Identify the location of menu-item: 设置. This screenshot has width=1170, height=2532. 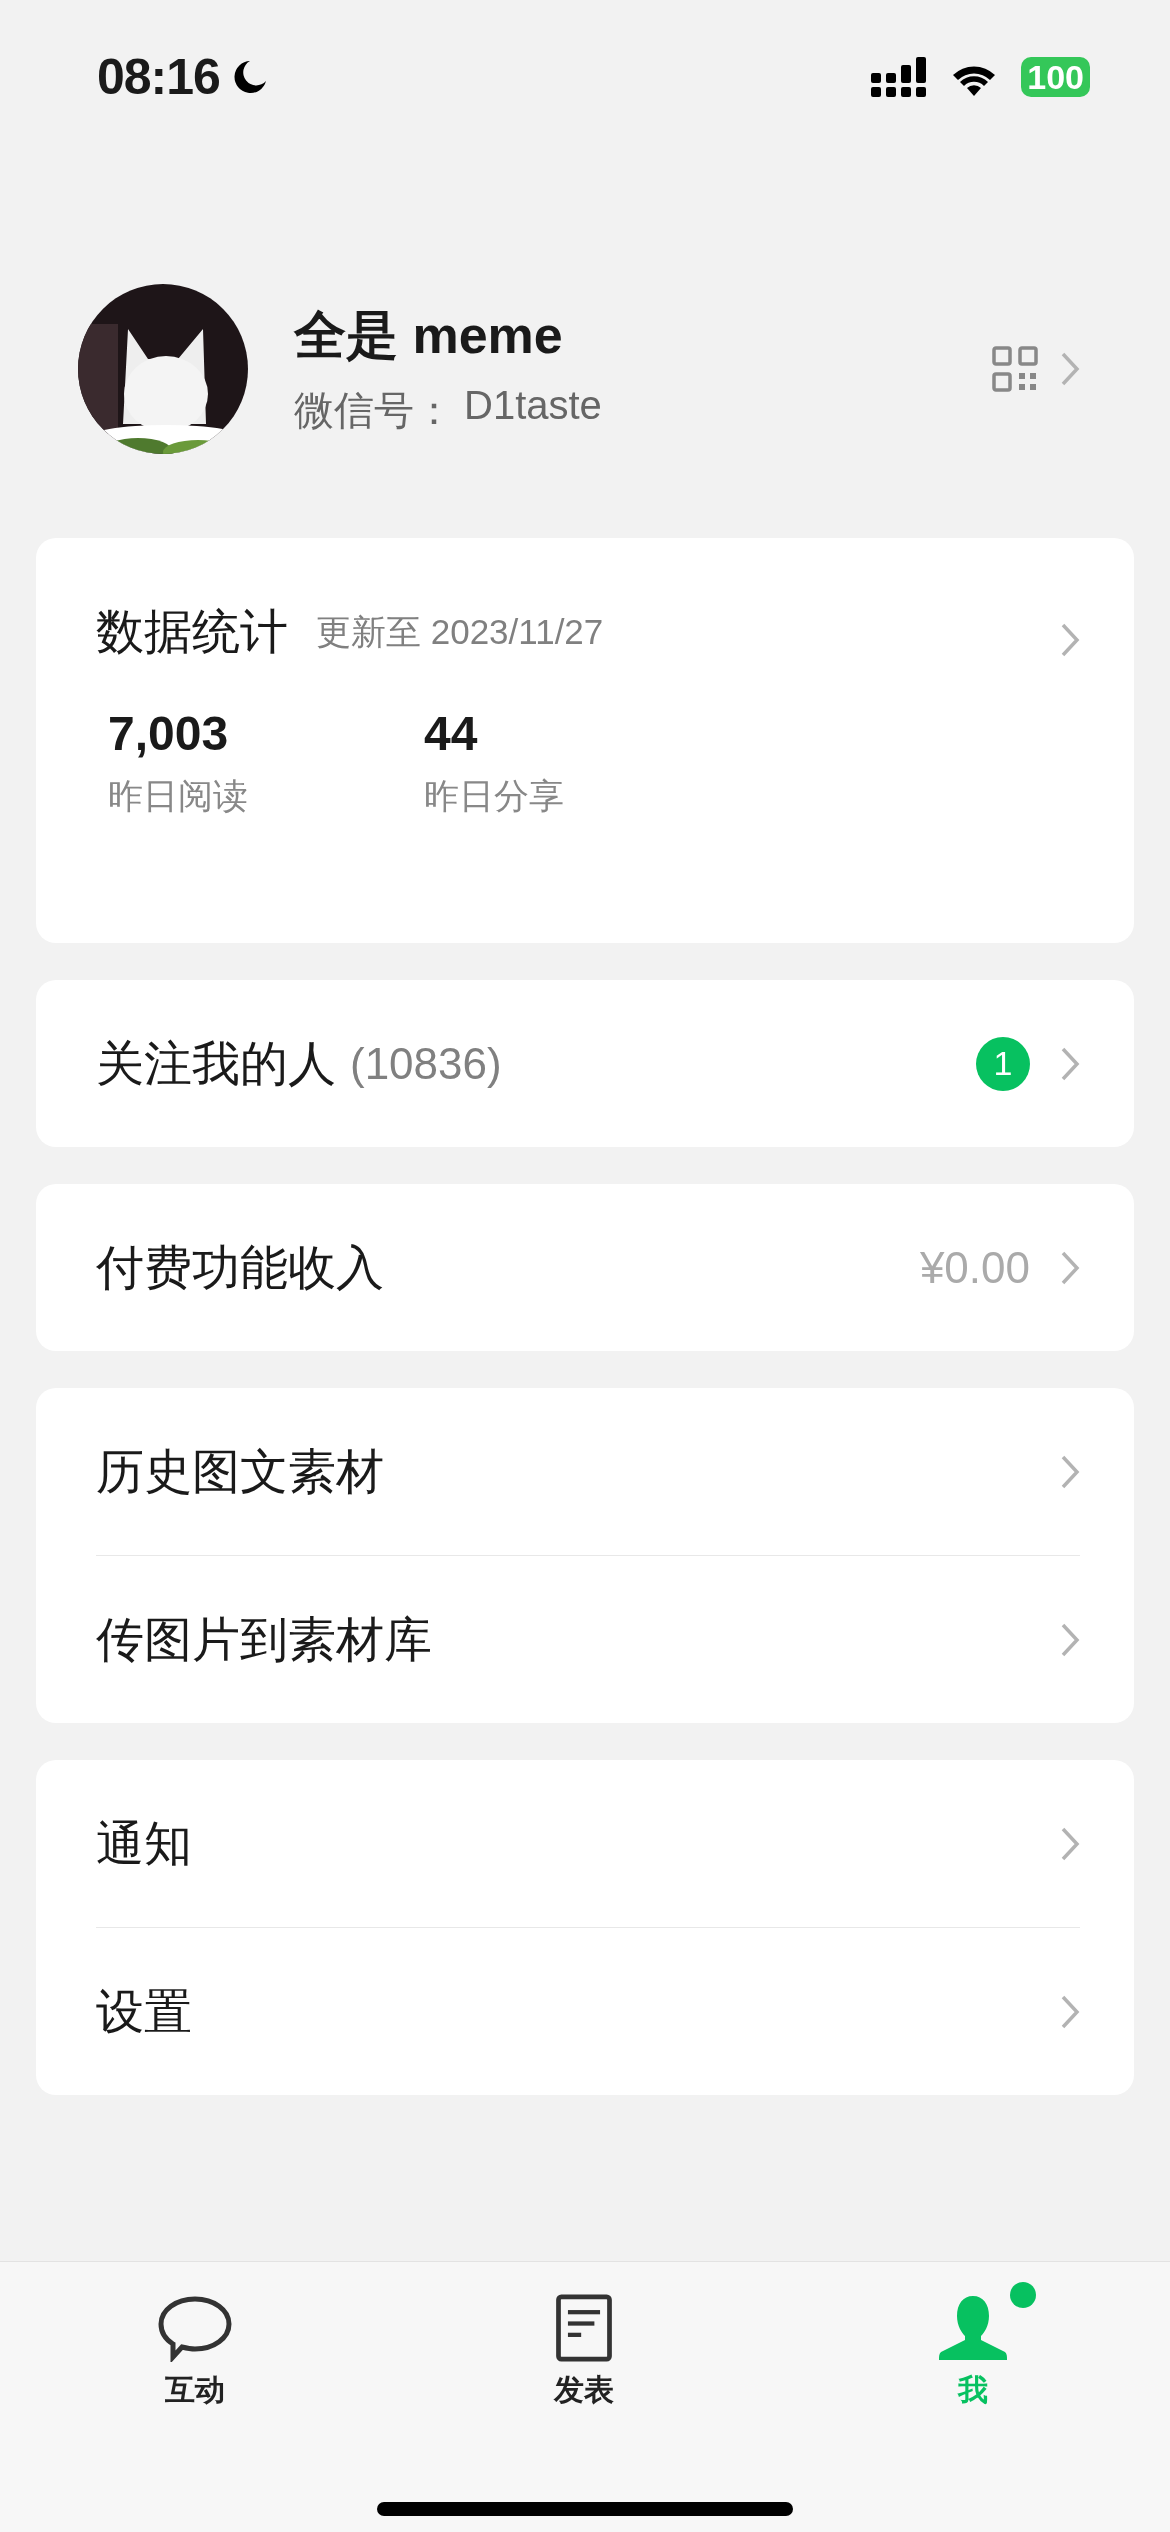
(588, 2011).